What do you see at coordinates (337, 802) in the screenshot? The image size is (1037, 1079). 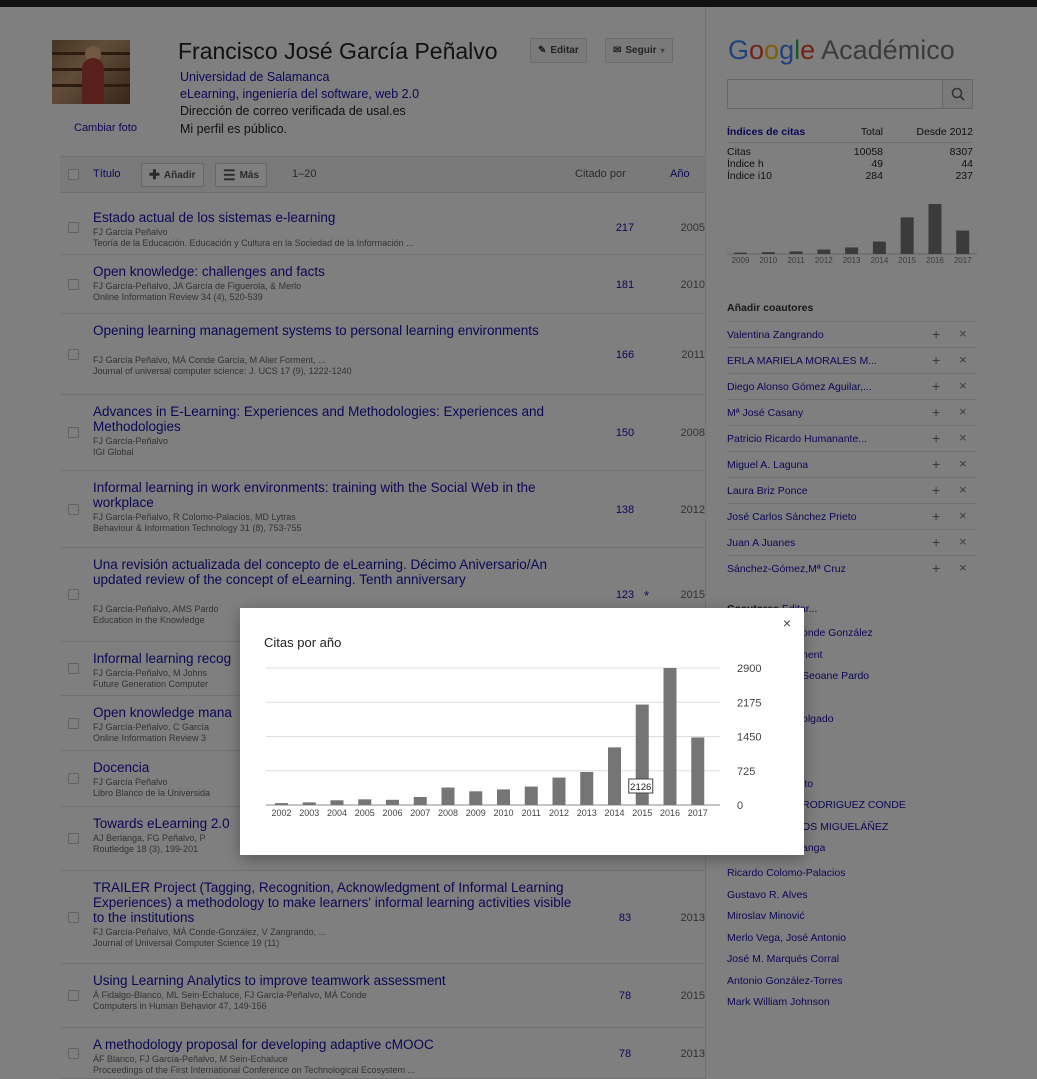 I see `bar-2004` at bounding box center [337, 802].